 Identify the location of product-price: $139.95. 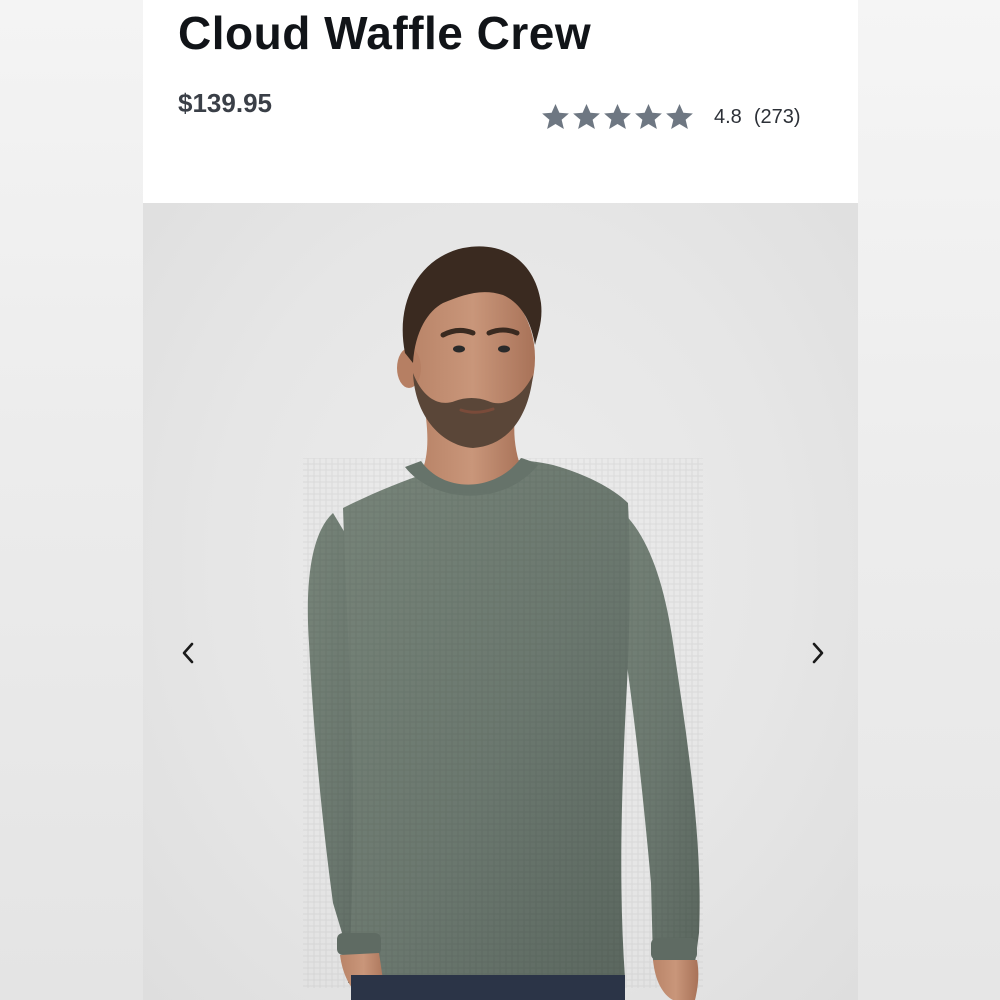
(225, 103).